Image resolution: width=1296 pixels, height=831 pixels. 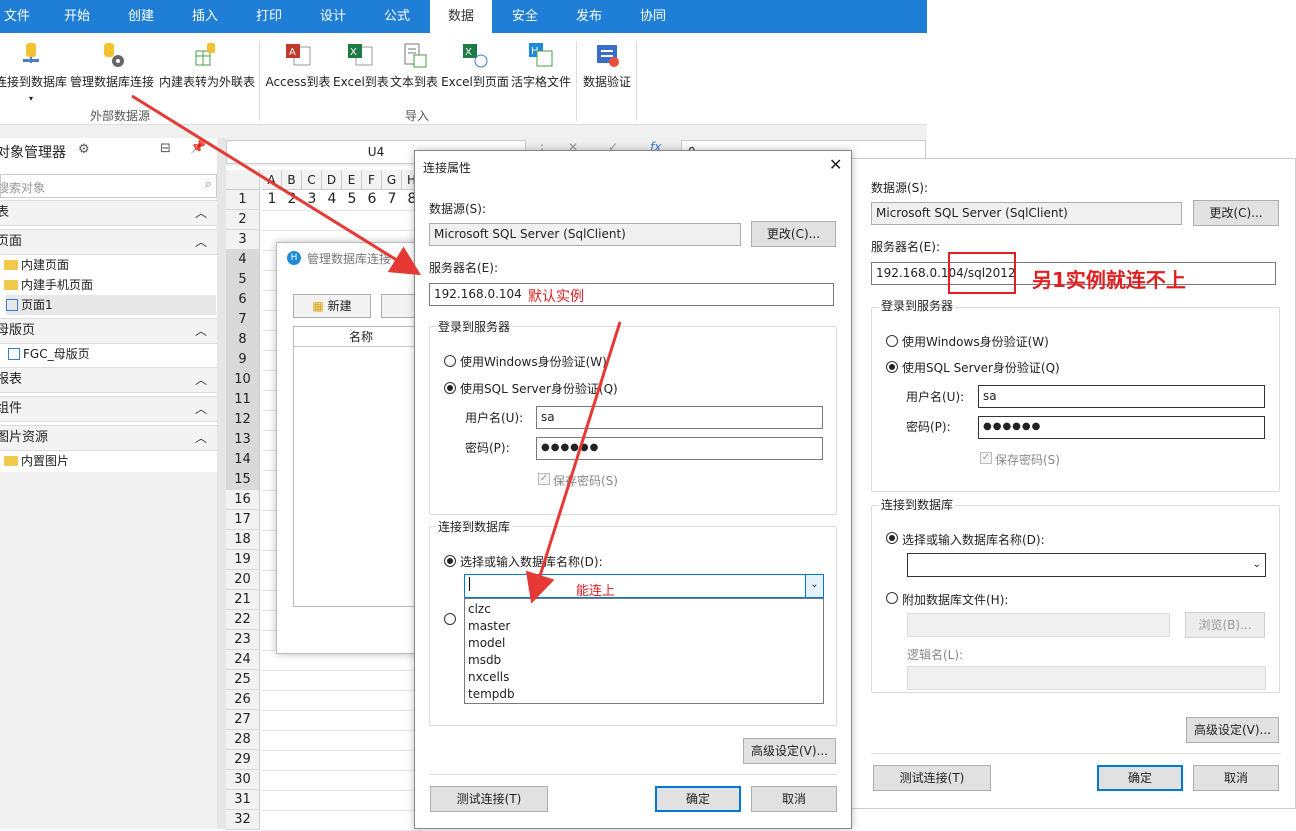 I want to click on tree-item-builtin-page: 内建页面, so click(x=36, y=265).